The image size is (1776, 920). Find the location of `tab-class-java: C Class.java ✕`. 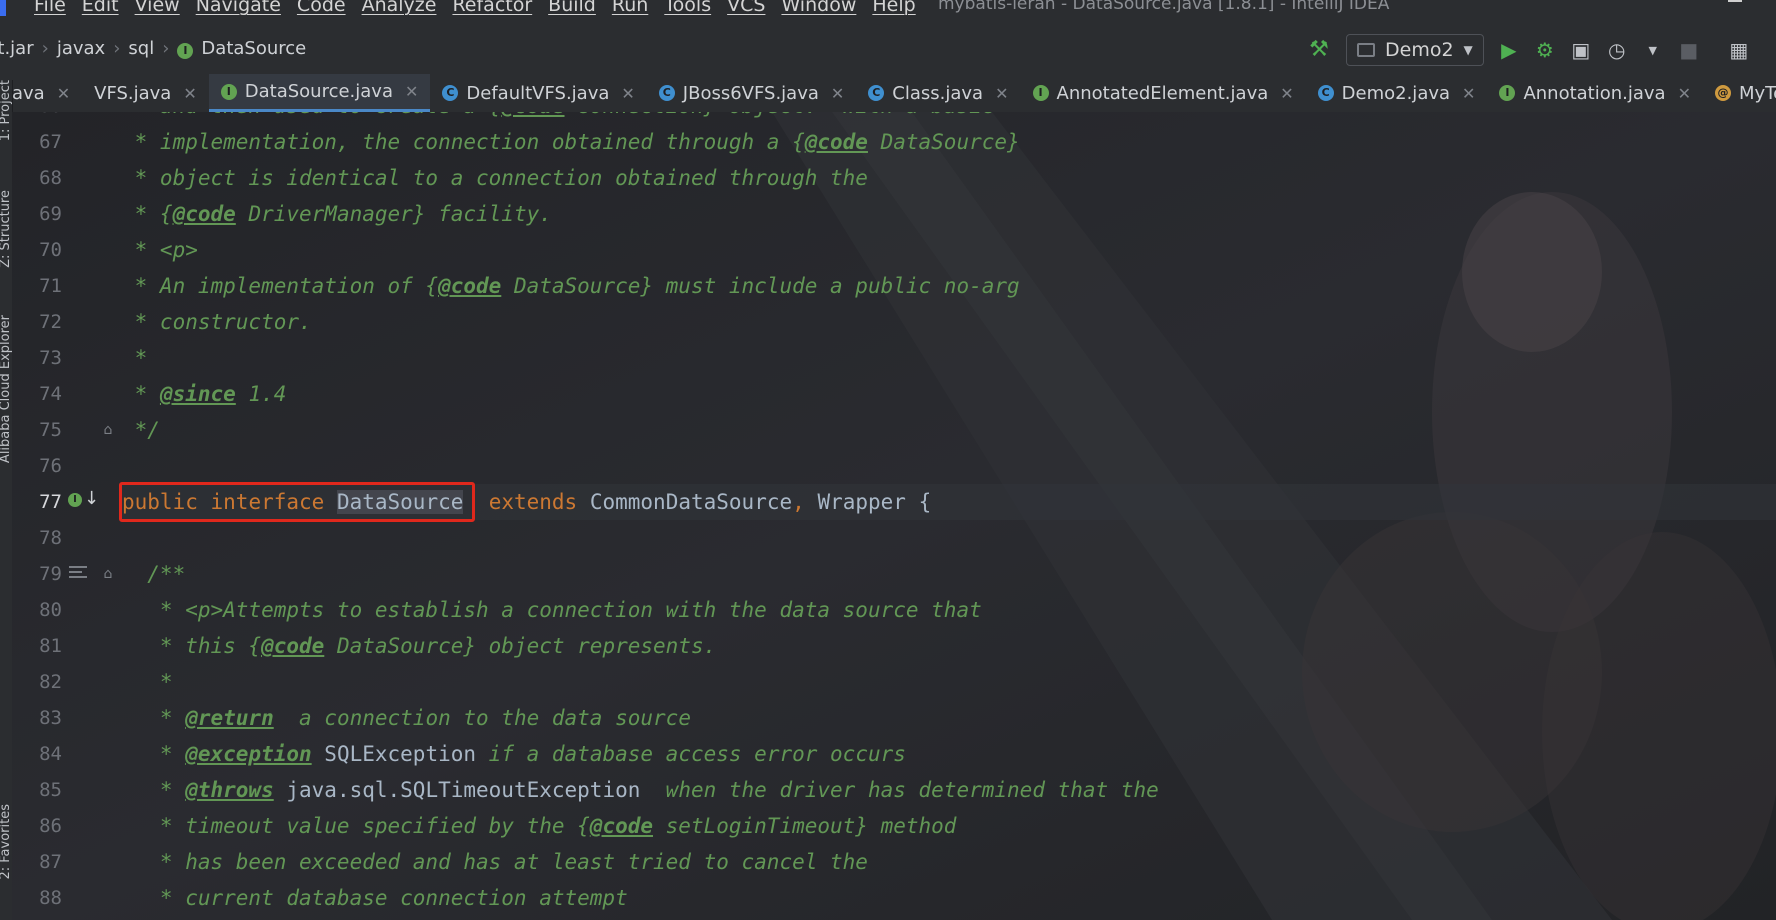

tab-class-java: C Class.java ✕ is located at coordinates (938, 93).